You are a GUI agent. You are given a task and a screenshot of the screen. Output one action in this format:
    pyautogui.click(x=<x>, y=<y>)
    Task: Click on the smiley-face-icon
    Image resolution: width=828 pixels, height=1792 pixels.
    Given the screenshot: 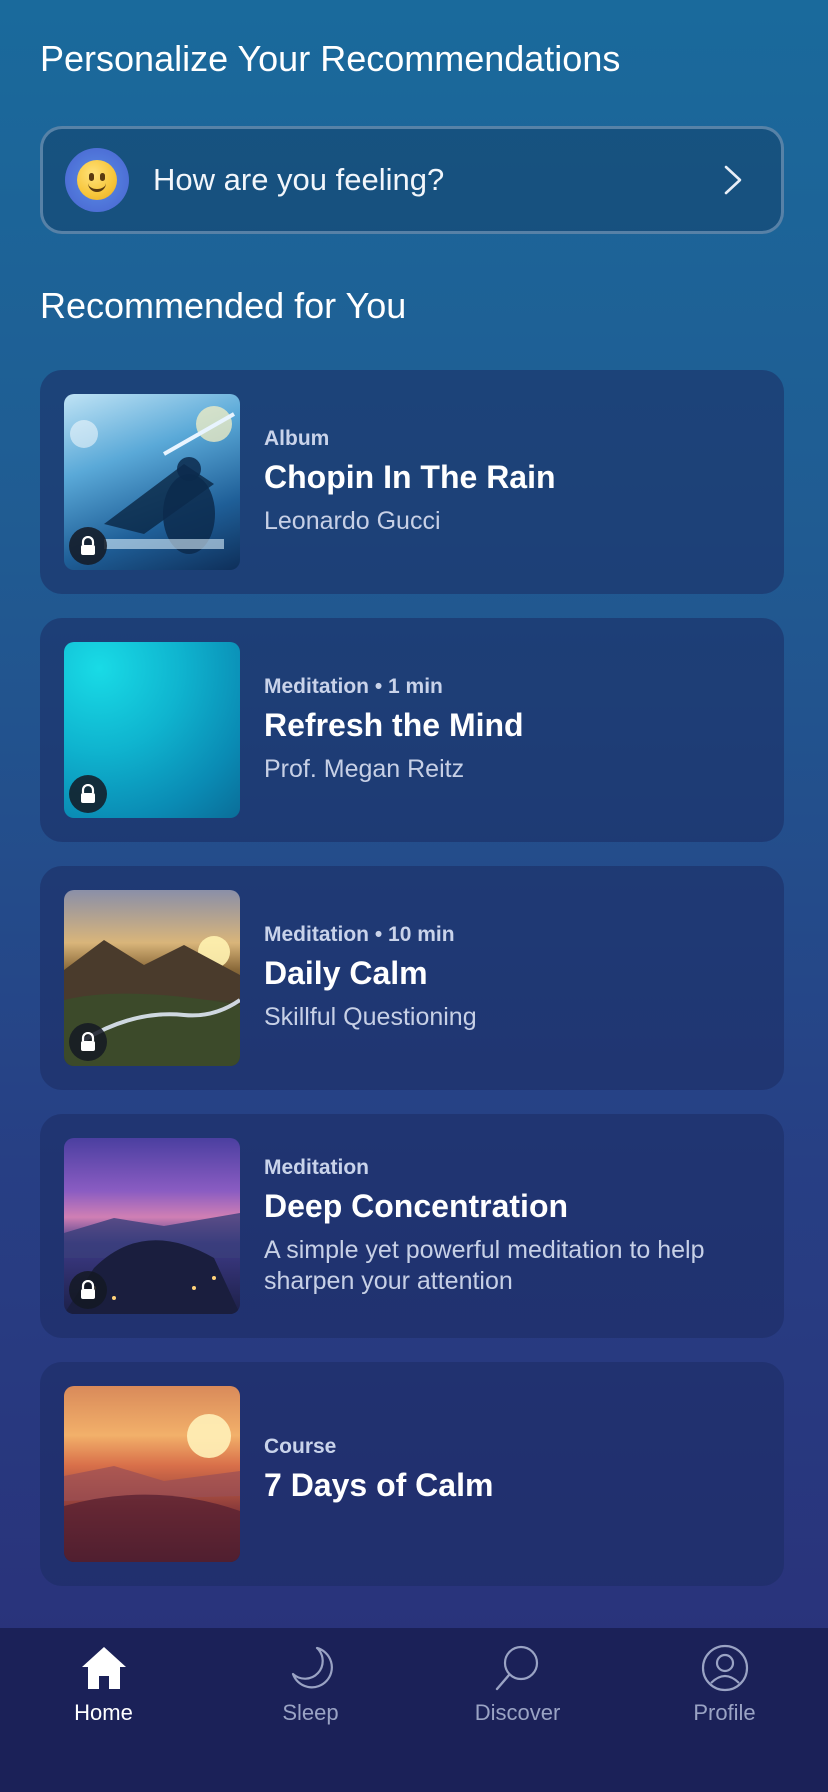 What is the action you would take?
    pyautogui.click(x=97, y=180)
    